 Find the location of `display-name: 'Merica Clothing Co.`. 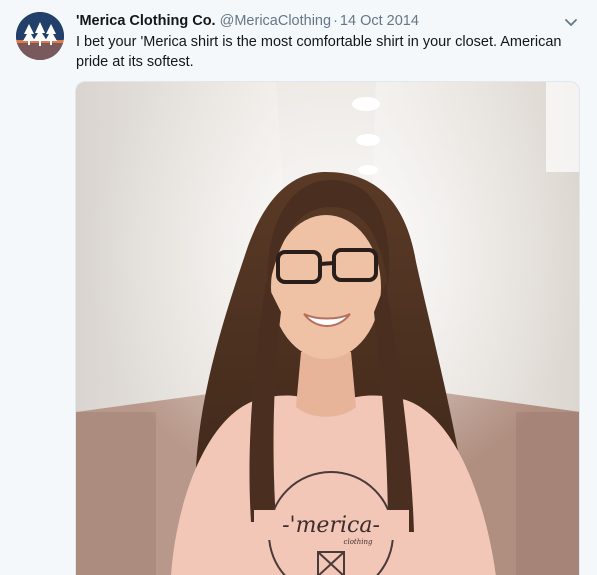

display-name: 'Merica Clothing Co. is located at coordinates (146, 21).